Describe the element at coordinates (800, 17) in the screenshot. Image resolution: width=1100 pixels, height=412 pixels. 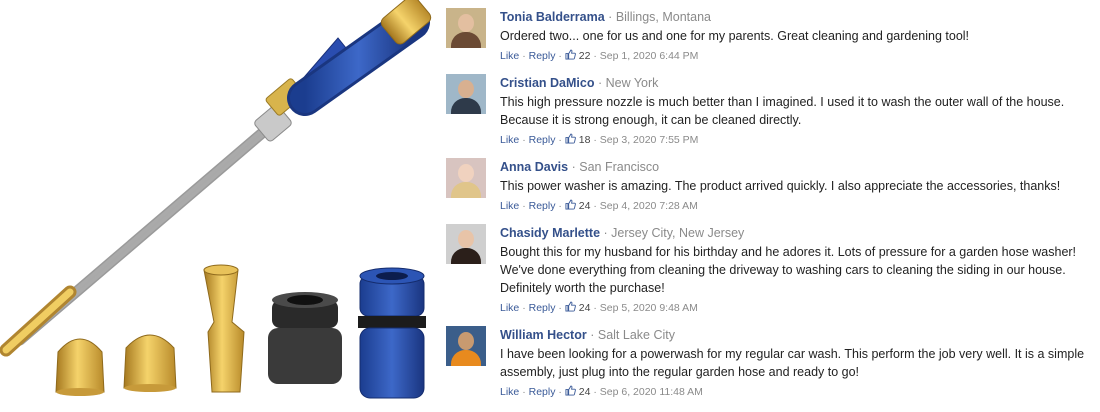
I see `comment-meta: Tonia Balderrama · Billings, Montana` at that location.